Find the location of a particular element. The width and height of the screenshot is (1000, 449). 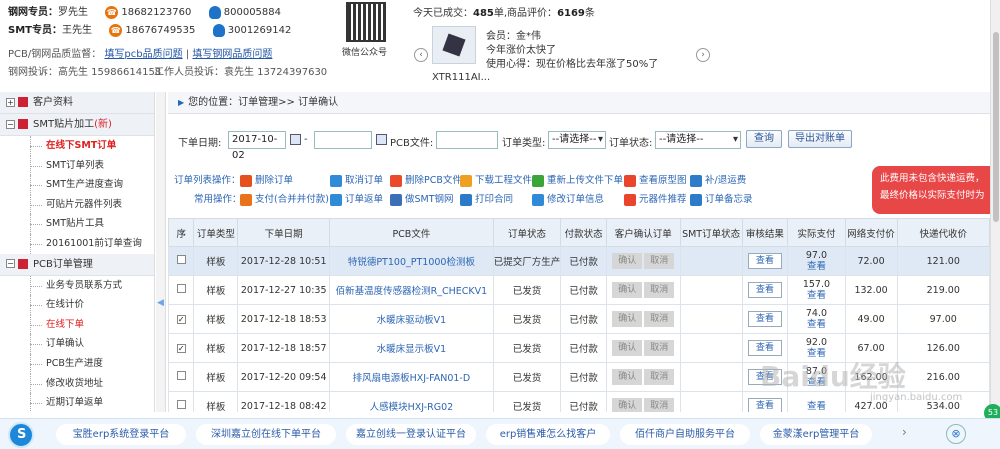

sidebar-group-pcb: − PCB订单管理 is located at coordinates (77, 264).